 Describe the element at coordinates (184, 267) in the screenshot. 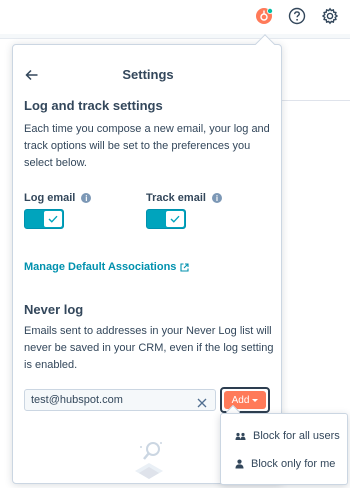

I see `external-link-icon` at that location.